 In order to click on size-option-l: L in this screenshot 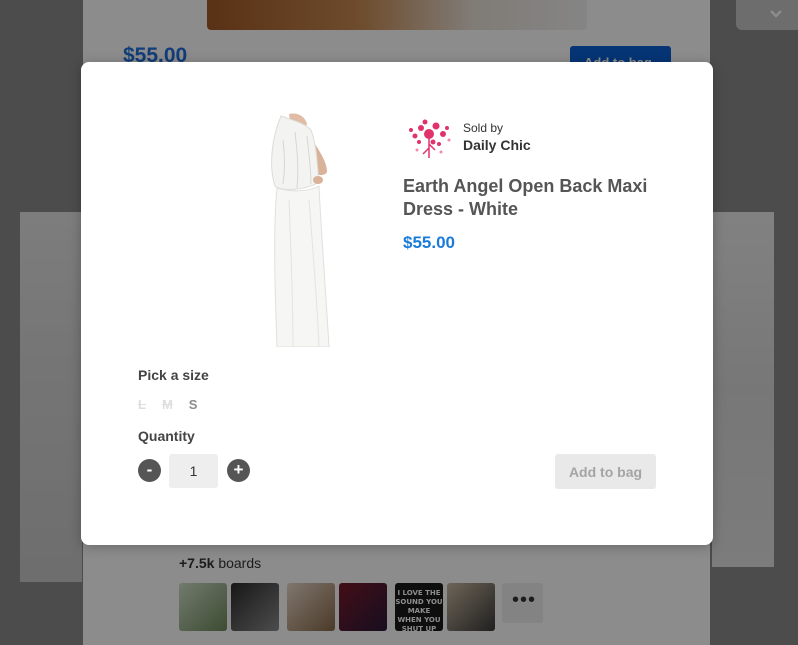, I will do `click(142, 404)`.